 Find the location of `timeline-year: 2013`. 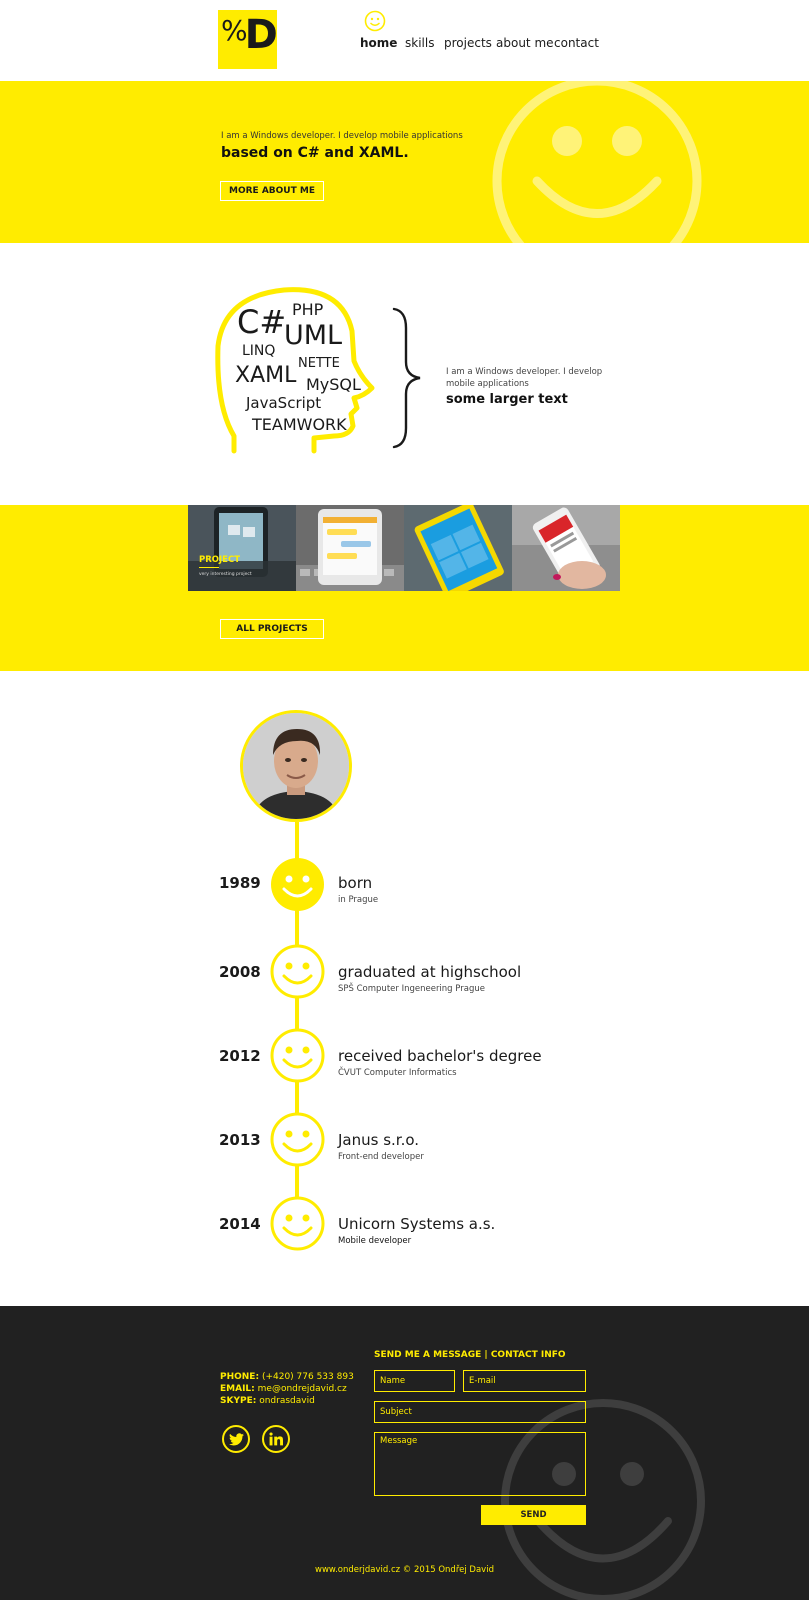

timeline-year: 2013 is located at coordinates (240, 1140).